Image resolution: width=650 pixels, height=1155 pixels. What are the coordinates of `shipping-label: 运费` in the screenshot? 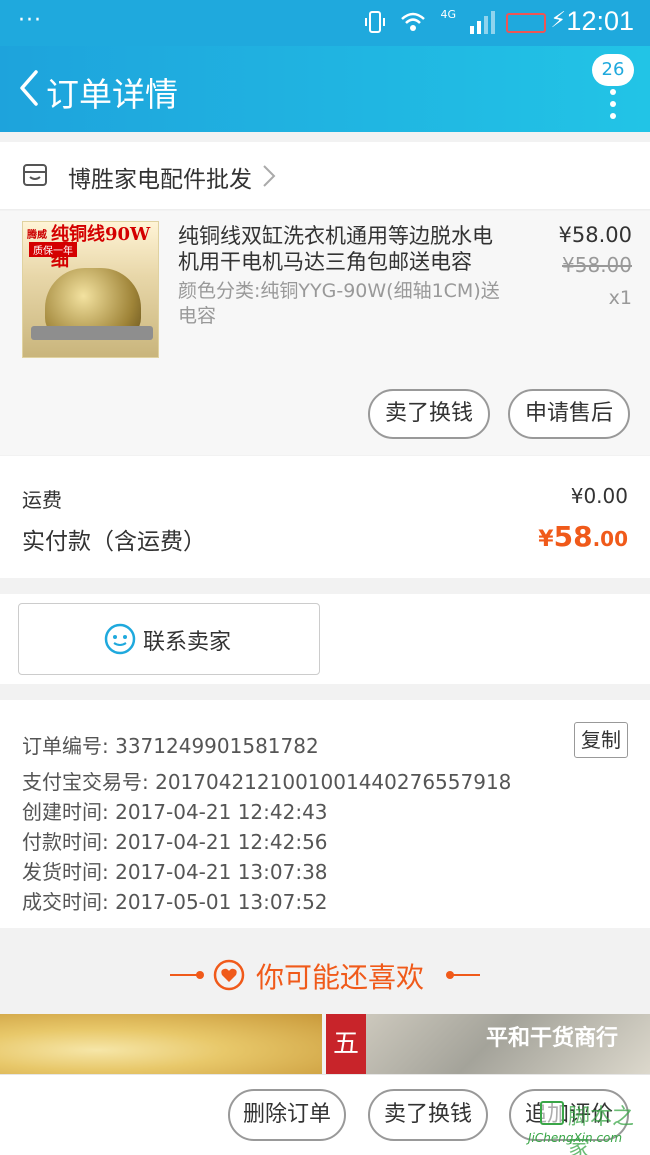 It's located at (42, 500).